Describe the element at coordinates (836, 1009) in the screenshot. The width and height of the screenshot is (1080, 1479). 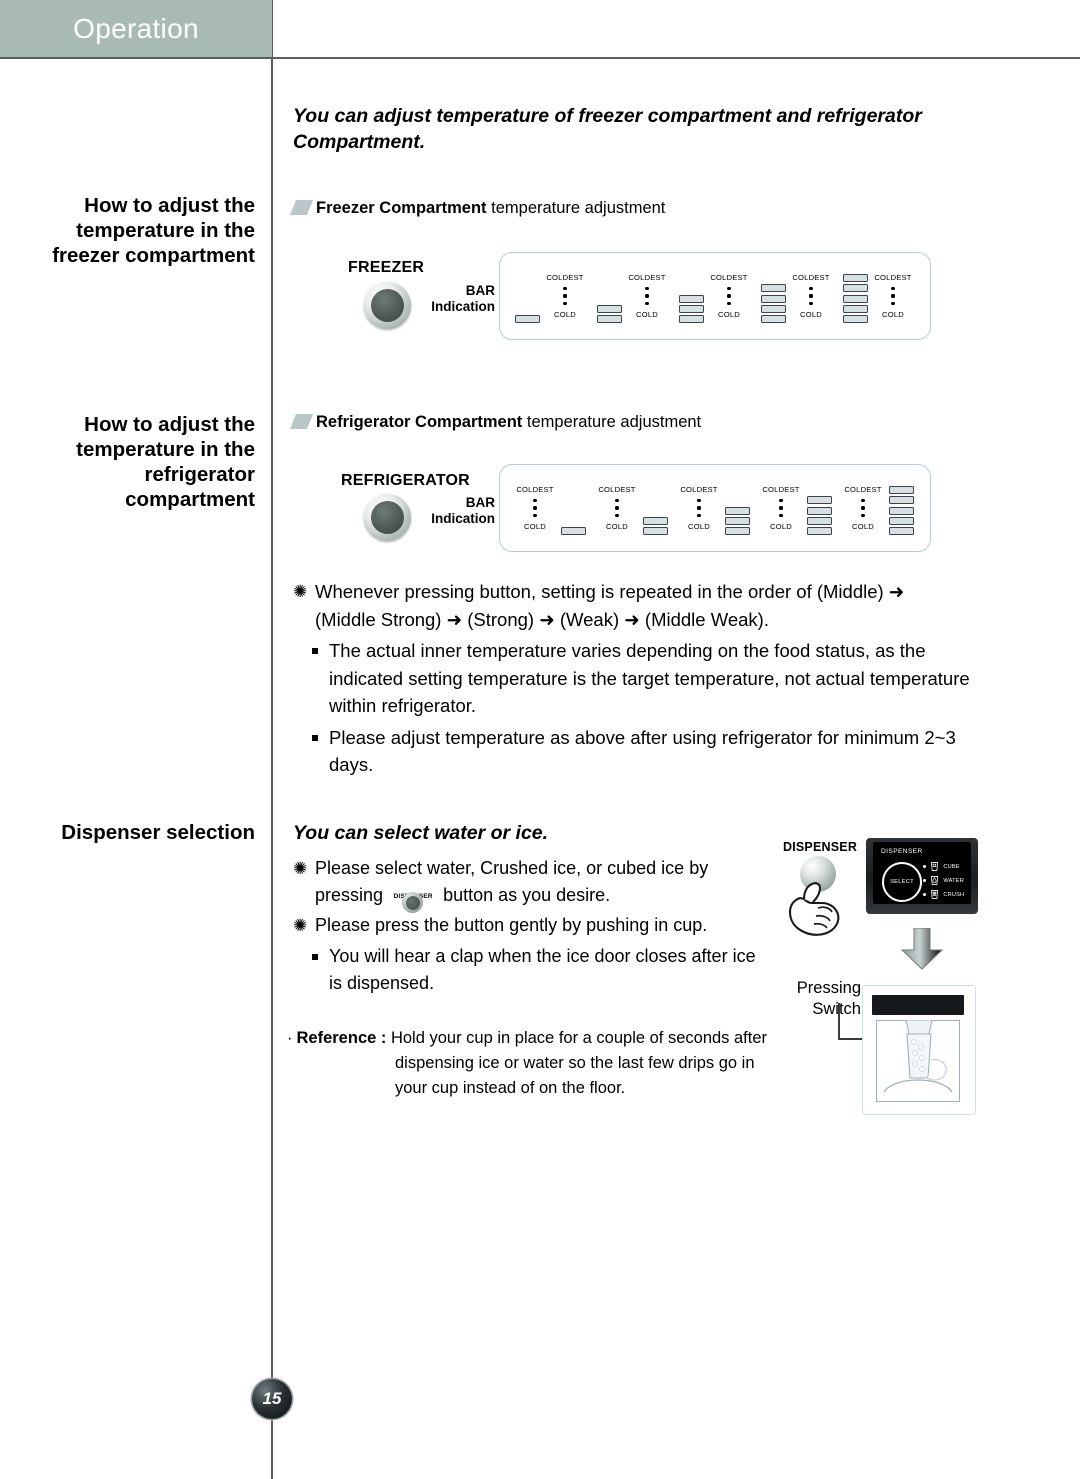
I see `pressing-switch-line2: Switch` at that location.